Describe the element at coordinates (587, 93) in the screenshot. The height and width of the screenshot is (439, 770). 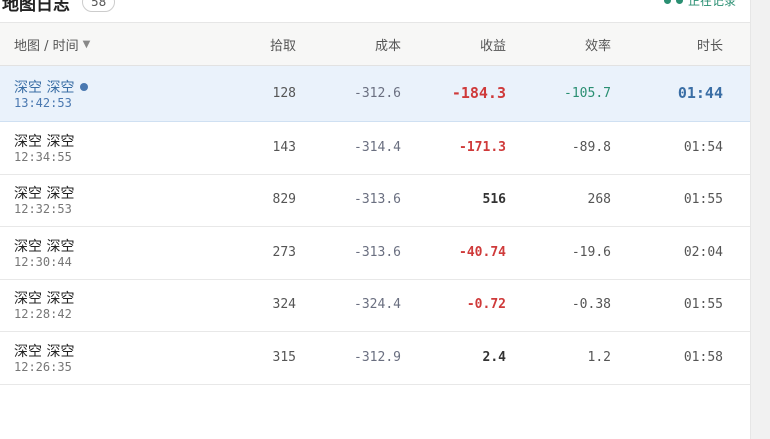
I see `cell-efficiency: -105.7` at that location.